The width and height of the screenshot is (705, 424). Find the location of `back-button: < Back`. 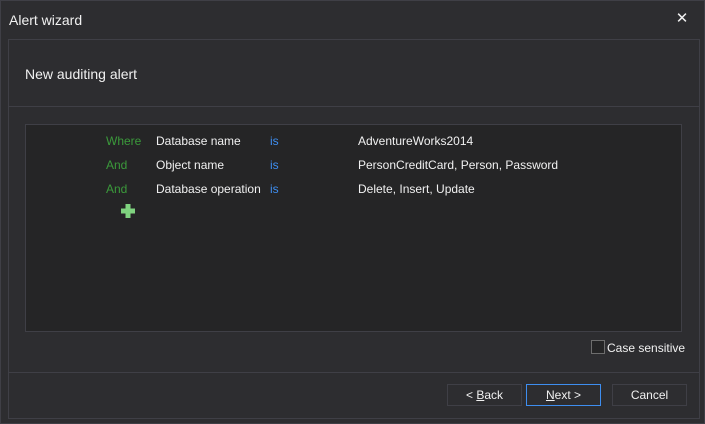

back-button: < Back is located at coordinates (484, 395).